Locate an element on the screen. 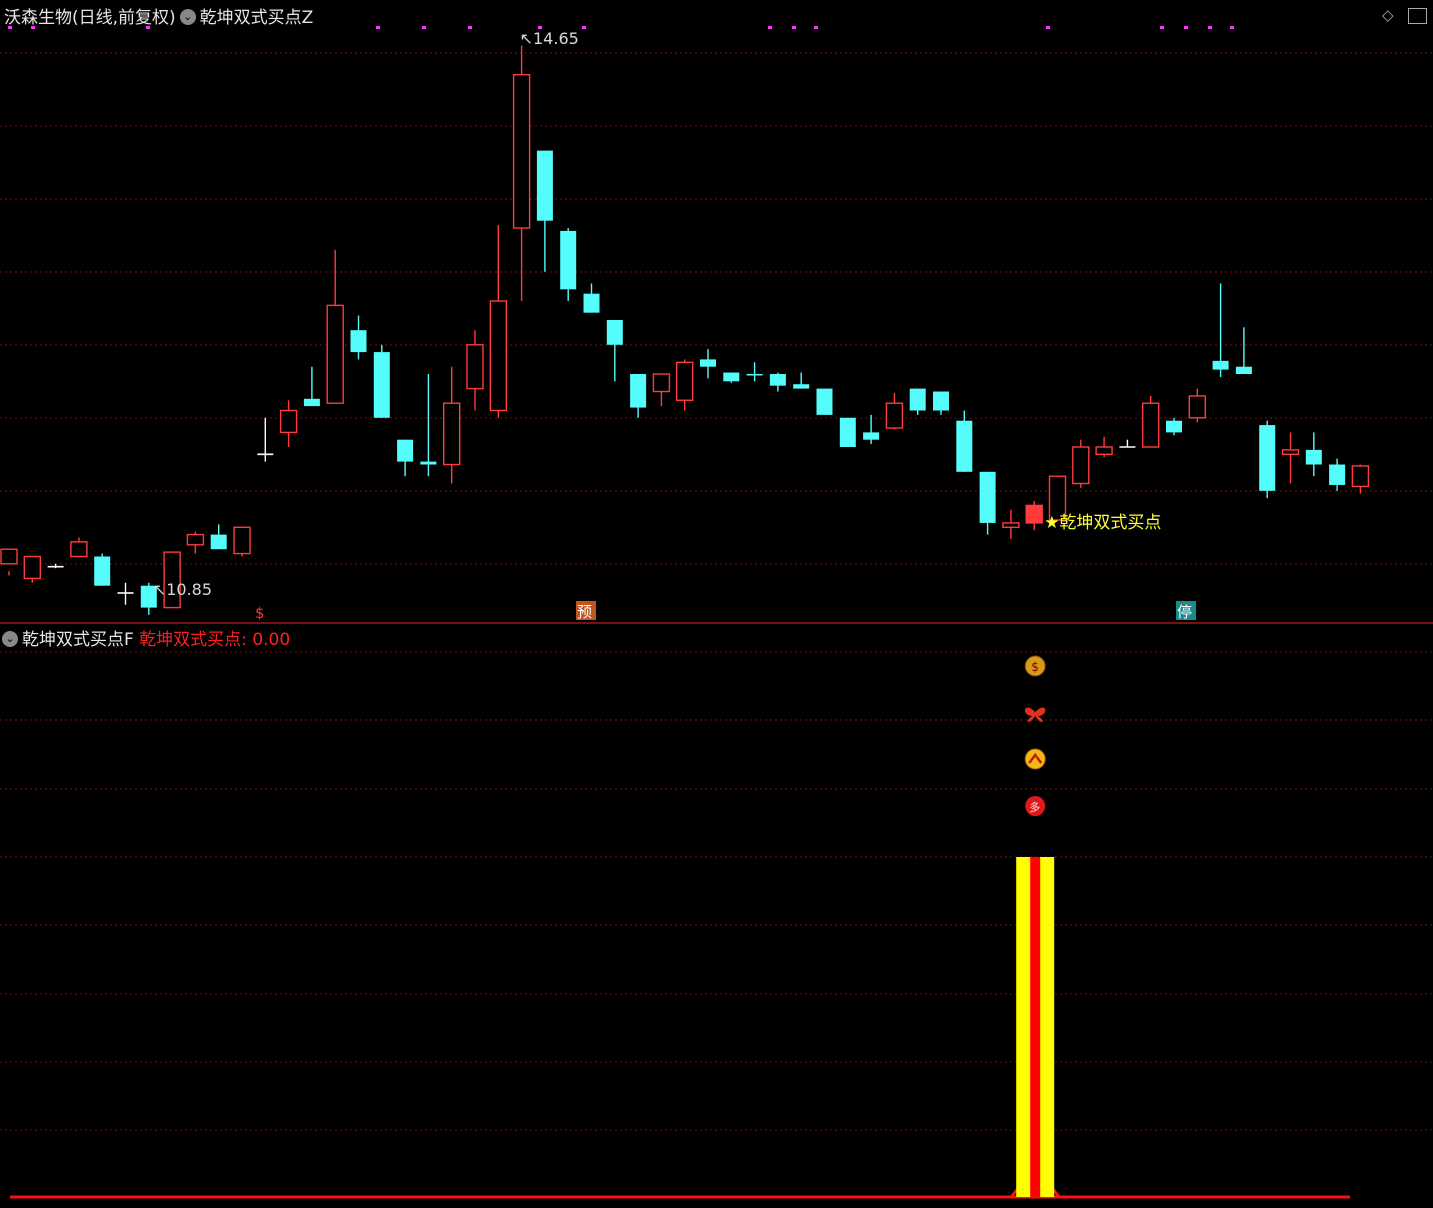 This screenshot has width=1433, height=1208. dollar-marker: $ is located at coordinates (260, 613).